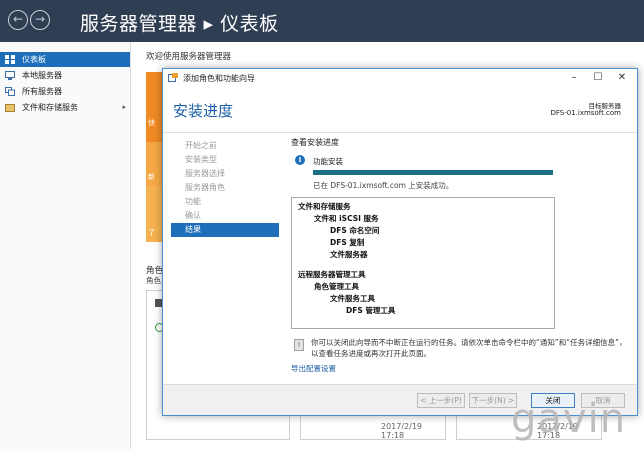  I want to click on back-arrow-icon: ←, so click(18, 20).